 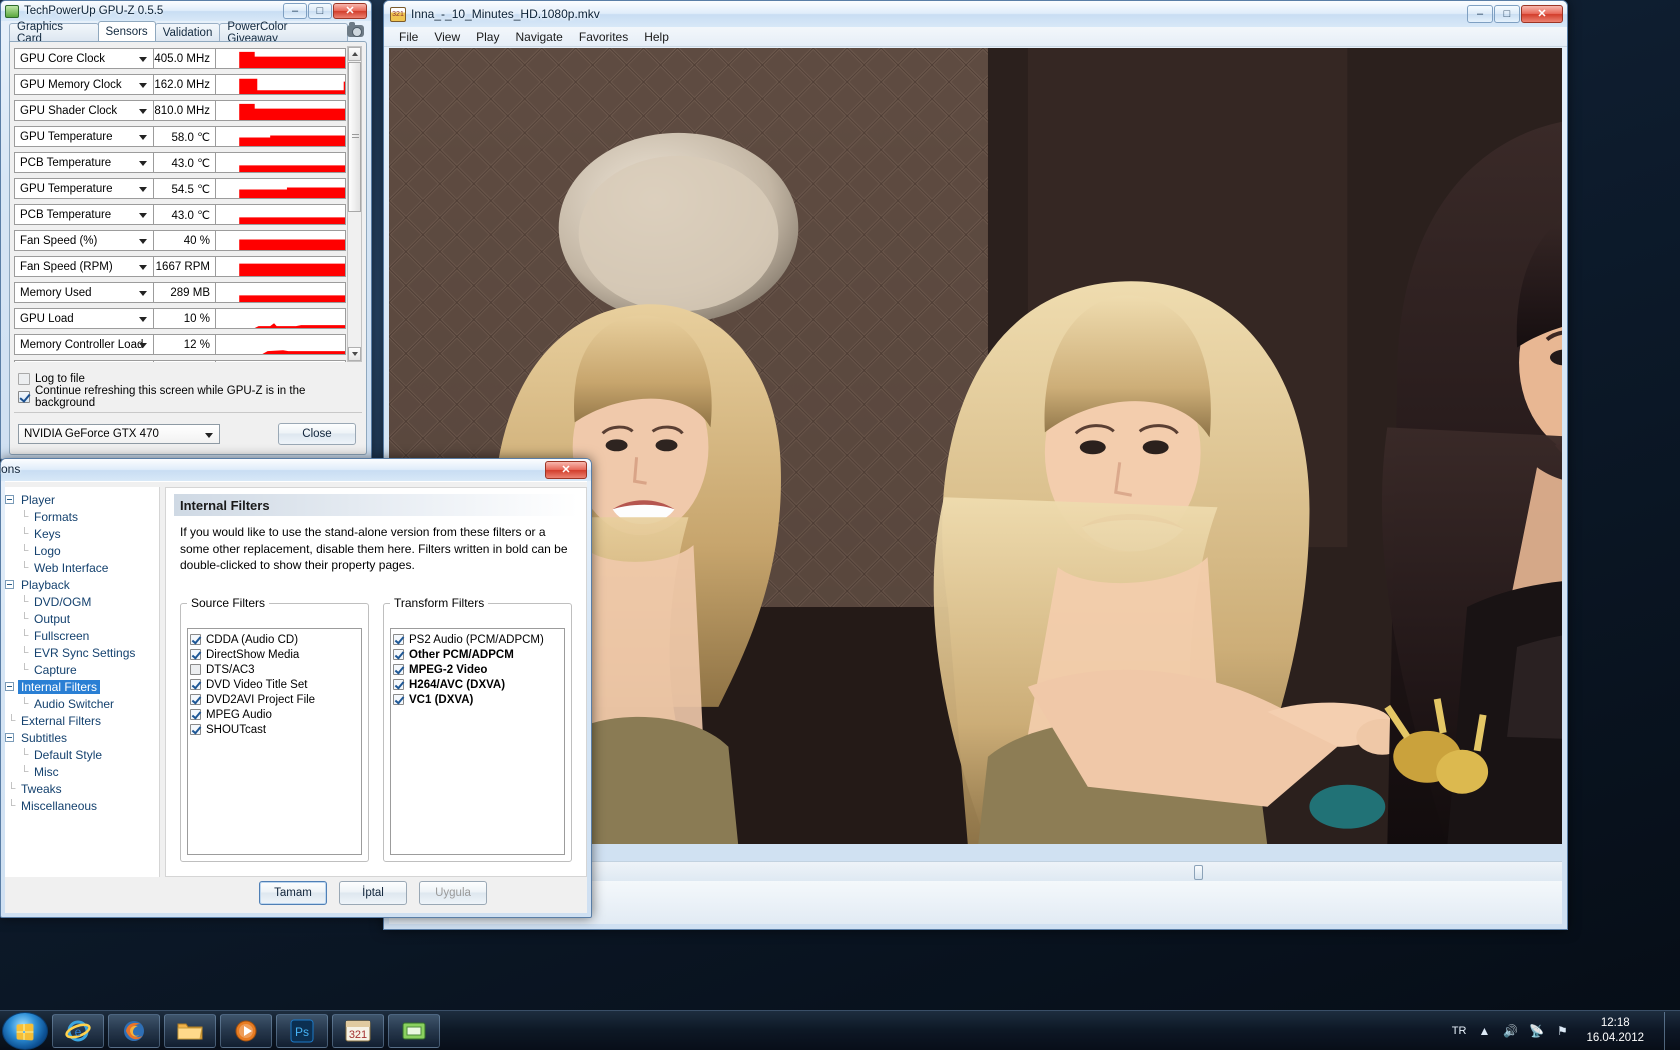 What do you see at coordinates (84, 292) in the screenshot?
I see `sensor-name-select: Memory Used` at bounding box center [84, 292].